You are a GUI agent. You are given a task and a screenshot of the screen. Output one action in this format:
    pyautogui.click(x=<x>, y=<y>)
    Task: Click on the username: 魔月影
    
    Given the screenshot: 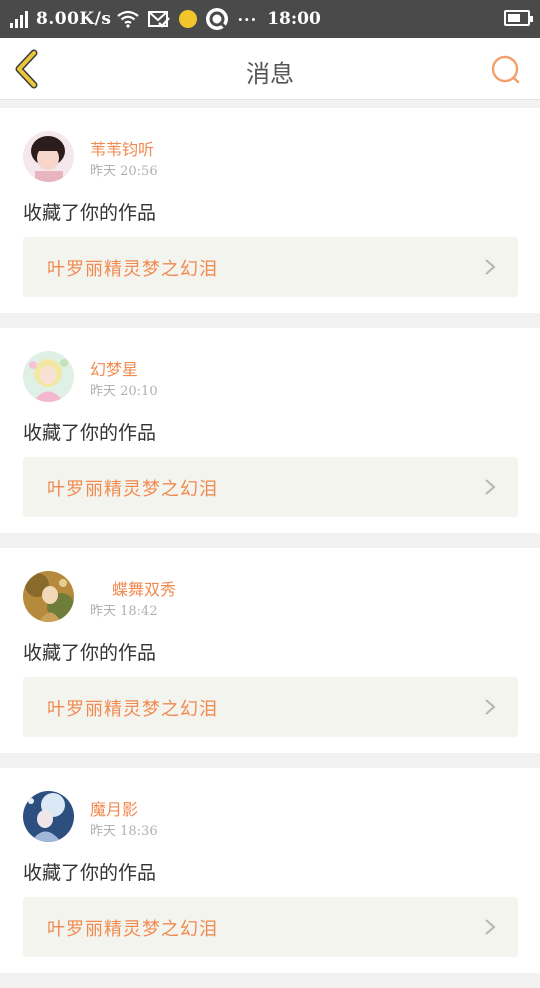 What is the action you would take?
    pyautogui.click(x=114, y=808)
    